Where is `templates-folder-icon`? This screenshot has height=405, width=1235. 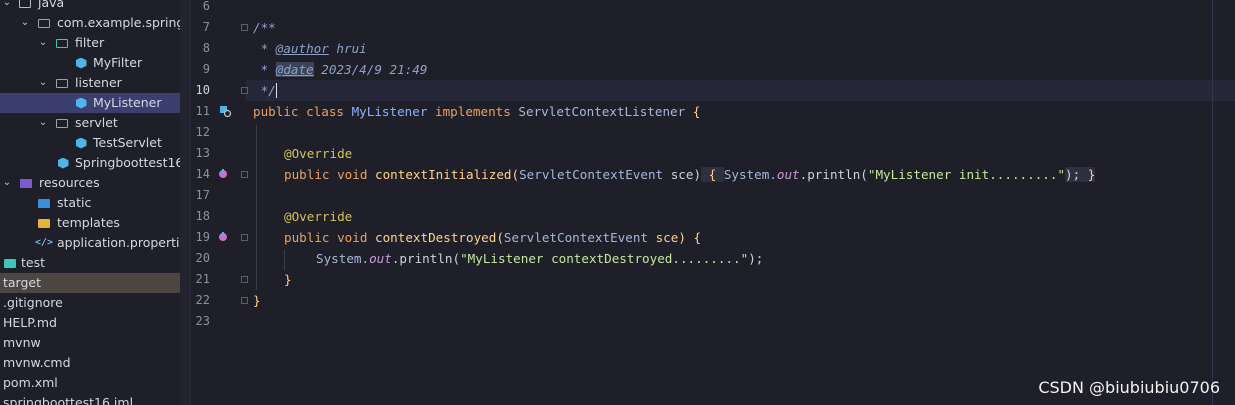
templates-folder-icon is located at coordinates (44, 223).